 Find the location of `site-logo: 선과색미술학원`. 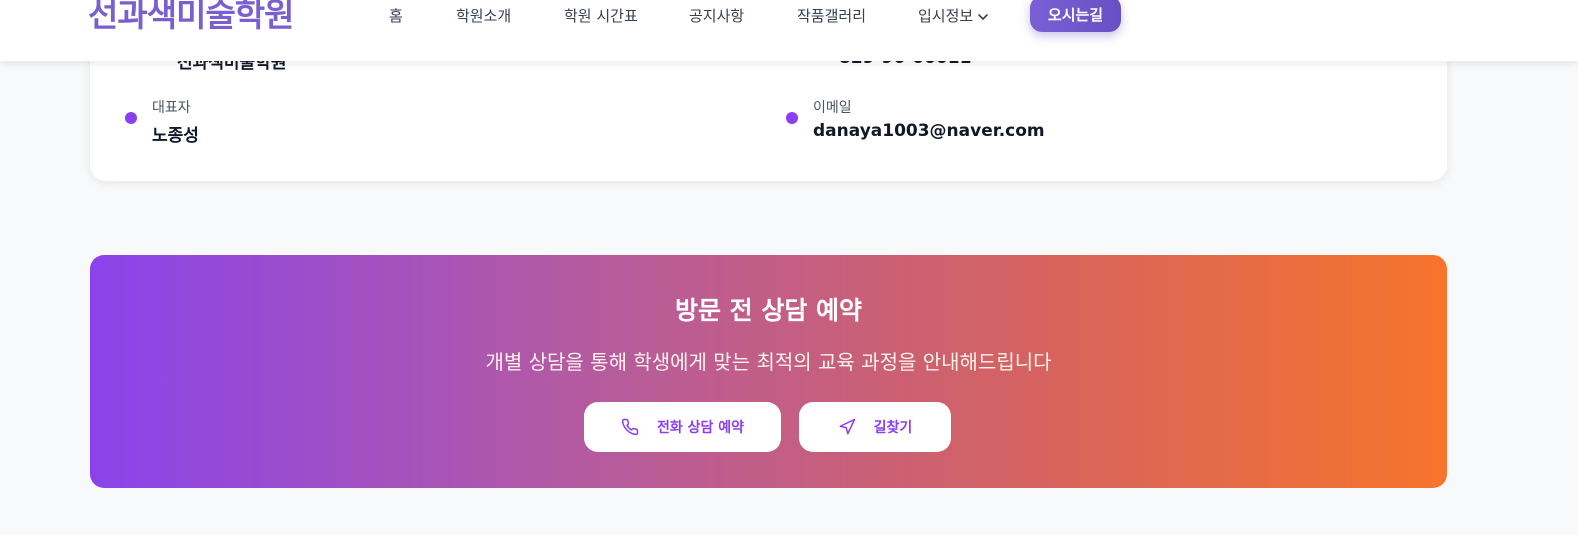

site-logo: 선과색미술학원 is located at coordinates (191, 18).